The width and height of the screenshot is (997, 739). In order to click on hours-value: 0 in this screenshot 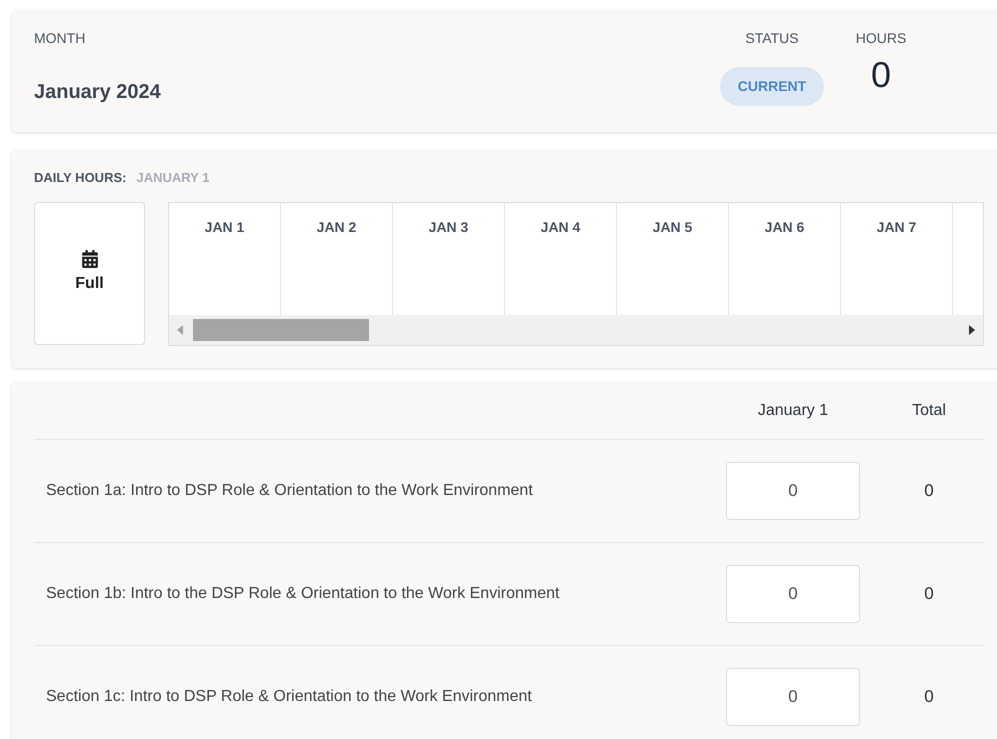, I will do `click(881, 75)`.